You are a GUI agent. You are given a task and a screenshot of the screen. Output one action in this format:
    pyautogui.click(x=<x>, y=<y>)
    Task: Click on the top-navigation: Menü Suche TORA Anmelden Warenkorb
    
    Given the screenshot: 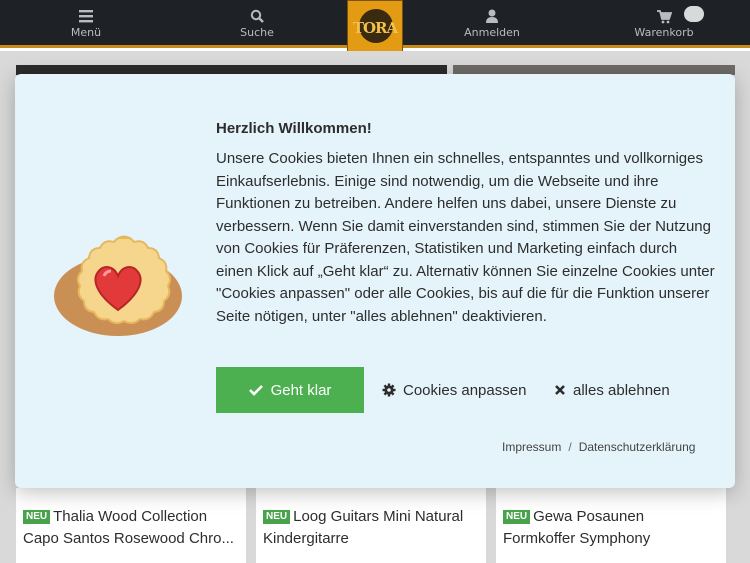 What is the action you would take?
    pyautogui.click(x=375, y=27)
    